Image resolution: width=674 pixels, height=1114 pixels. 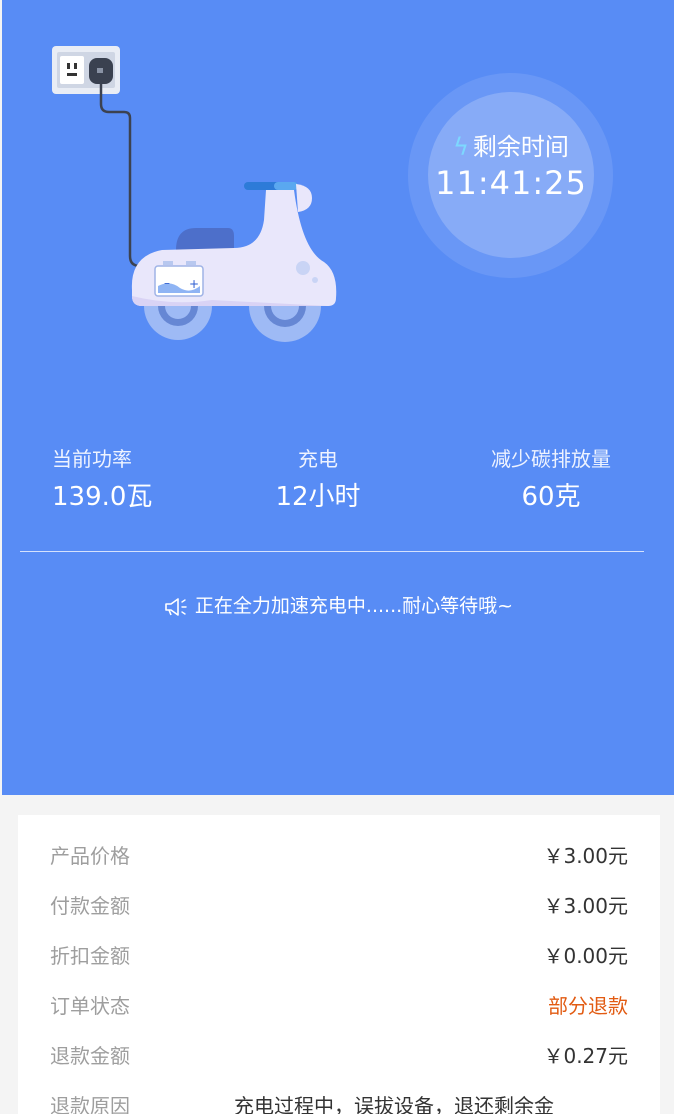 I want to click on order-row: 退款原因 充电过程中，误拔设备，退还剩余金, so click(x=339, y=1097).